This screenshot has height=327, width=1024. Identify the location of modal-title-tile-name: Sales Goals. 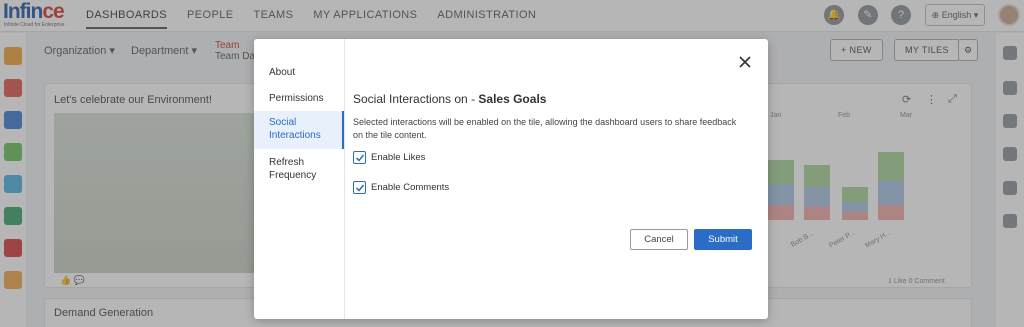
(512, 99).